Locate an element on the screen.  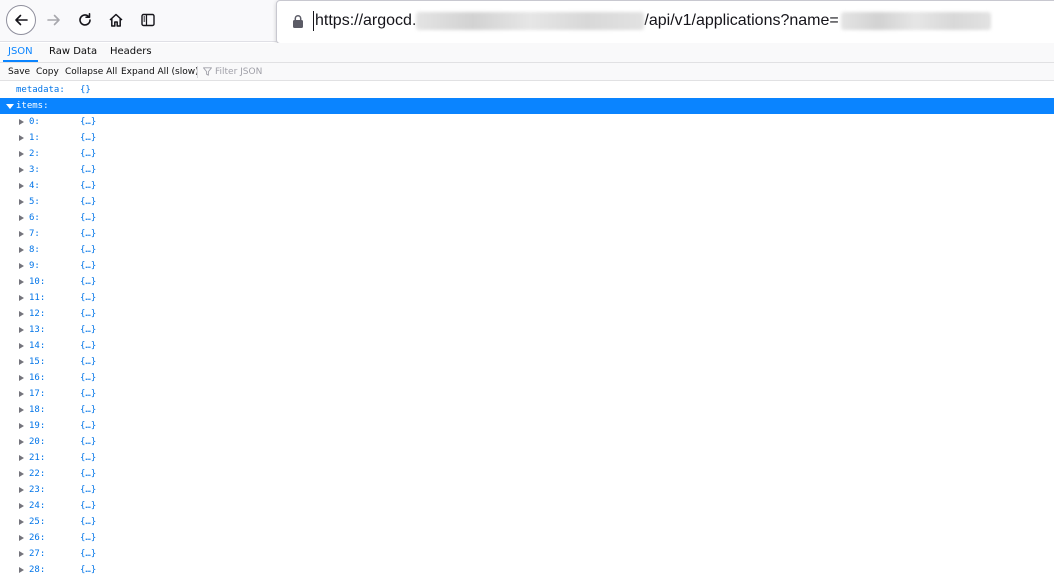
json-key: 27: is located at coordinates (37, 554).